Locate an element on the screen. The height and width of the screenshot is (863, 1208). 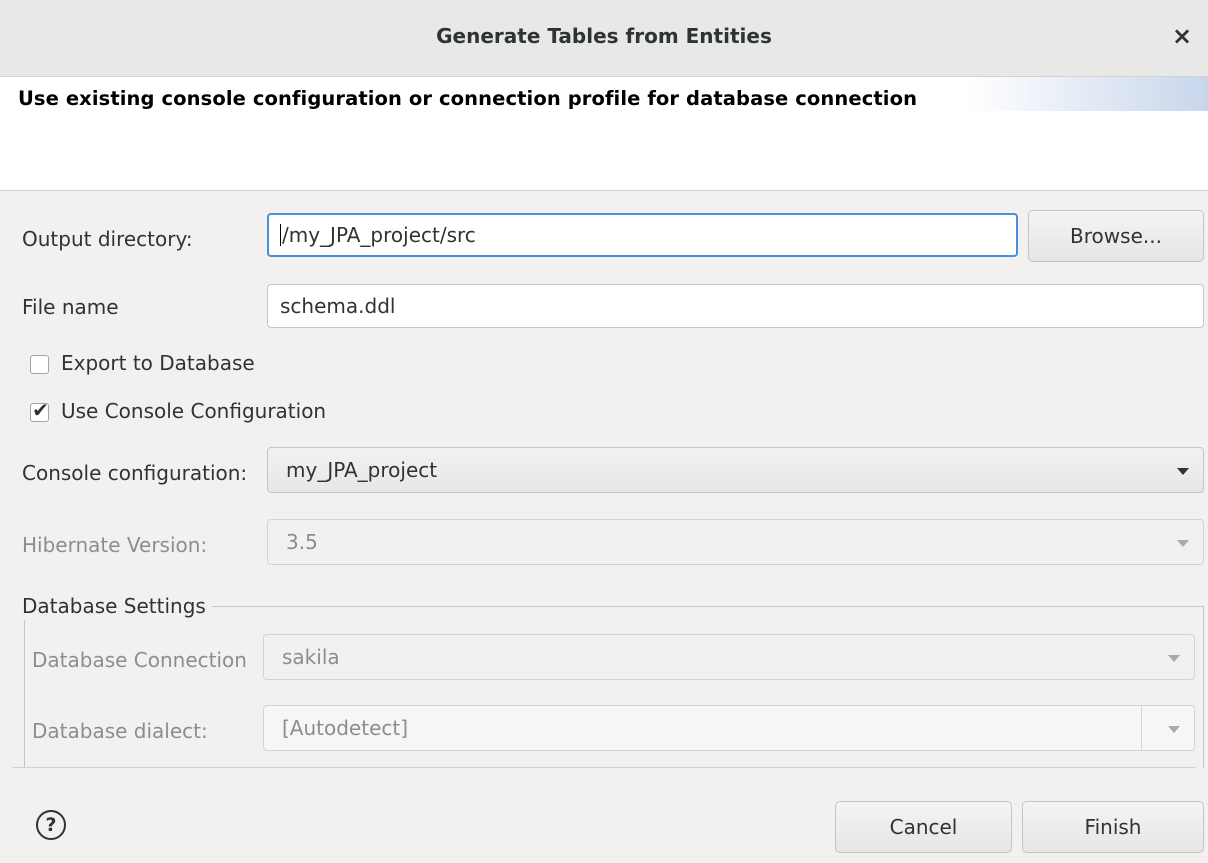
text-caret is located at coordinates (280, 235).